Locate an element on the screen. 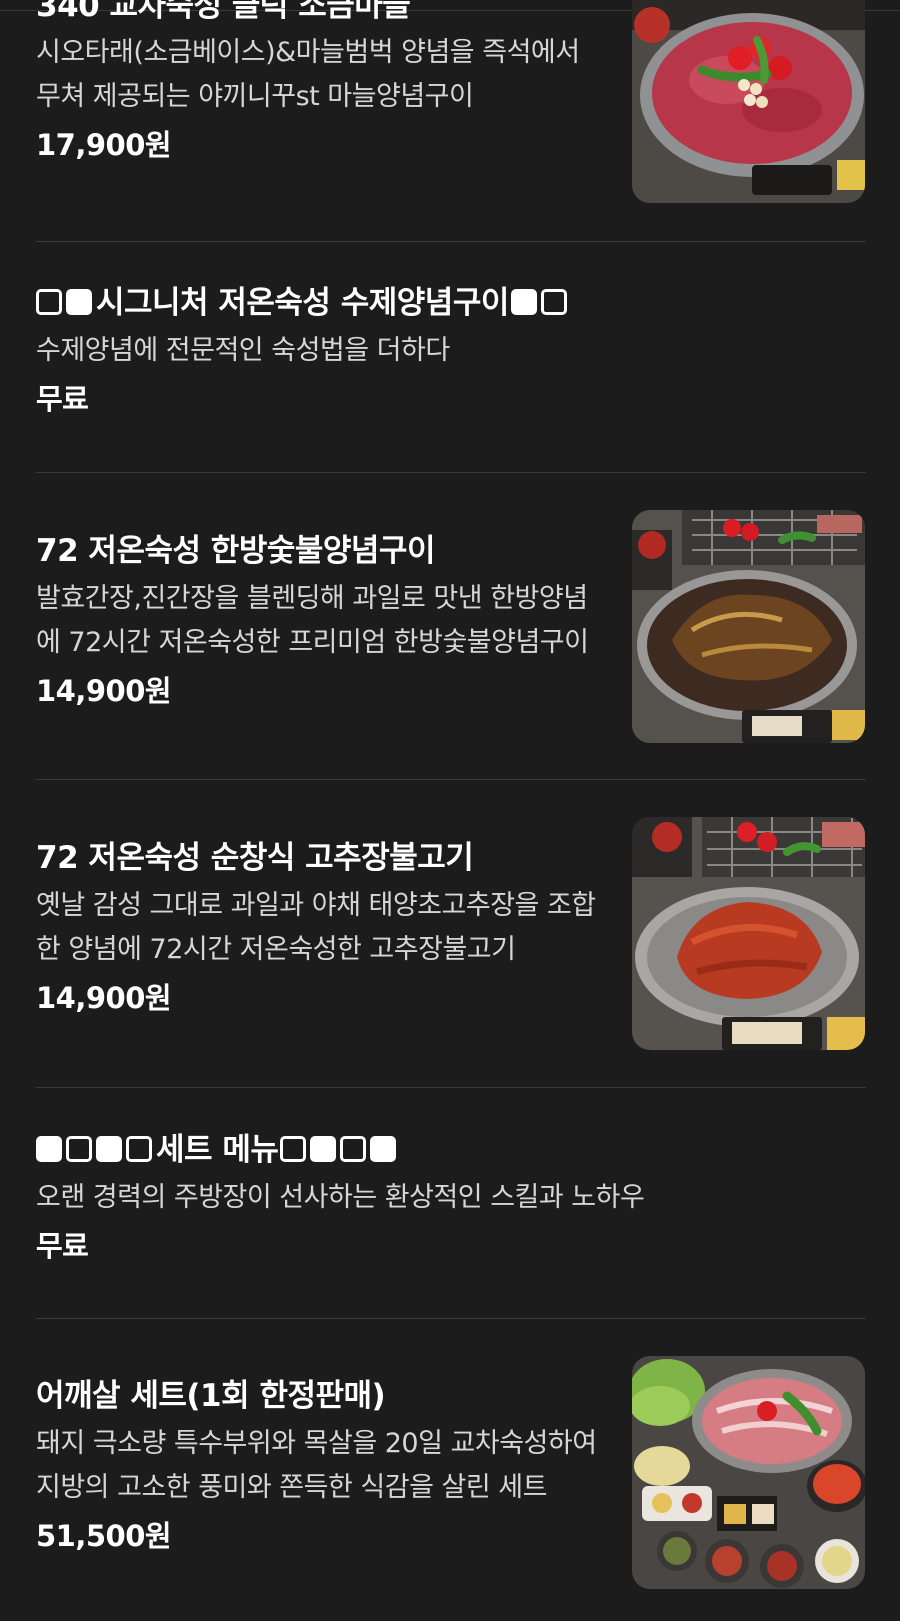  menu-item-set-header: 세트 메뉴 오랜 경력의 주방장이 선사하는 환상적인 스킬과 노하우 무료 is located at coordinates (451, 1198).